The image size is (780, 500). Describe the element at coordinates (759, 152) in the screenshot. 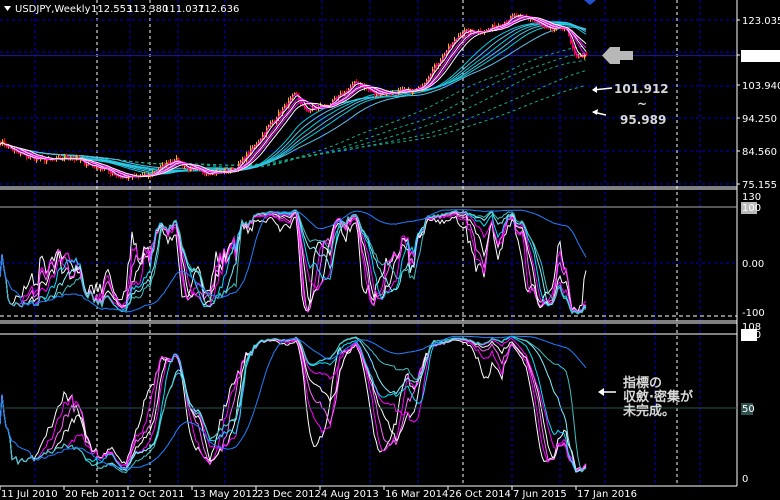

I see `price-tick-label: 84.560` at that location.